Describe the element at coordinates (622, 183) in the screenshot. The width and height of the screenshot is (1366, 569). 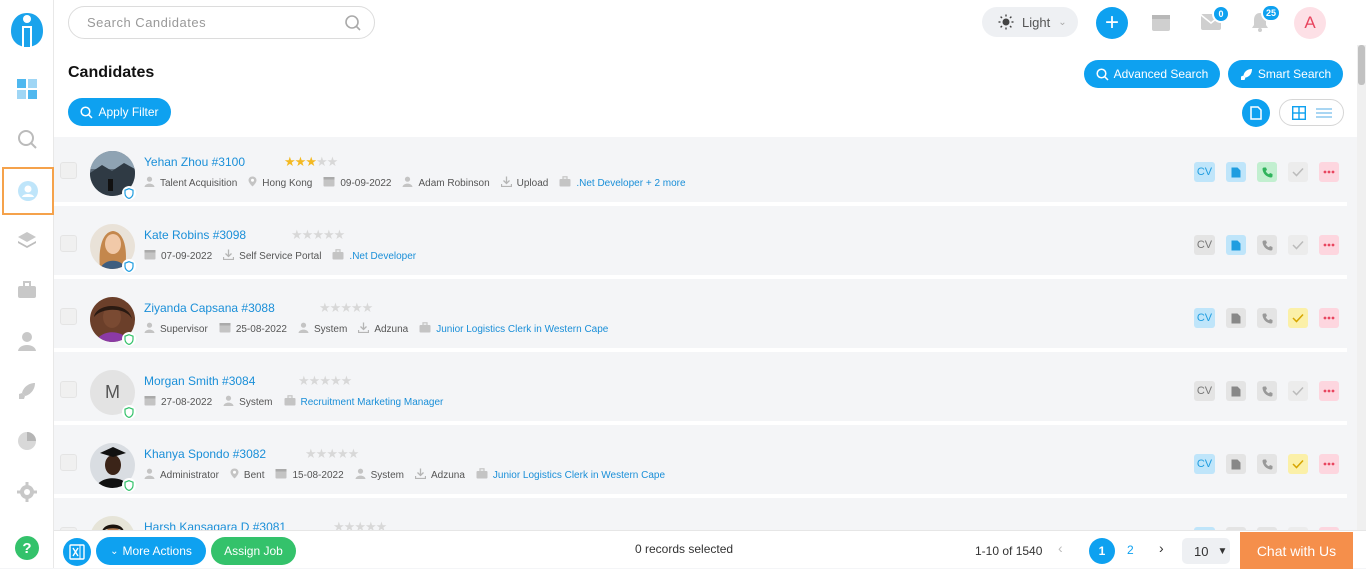
I see `candidate-meta-item: .Net Developer + 2 more` at that location.